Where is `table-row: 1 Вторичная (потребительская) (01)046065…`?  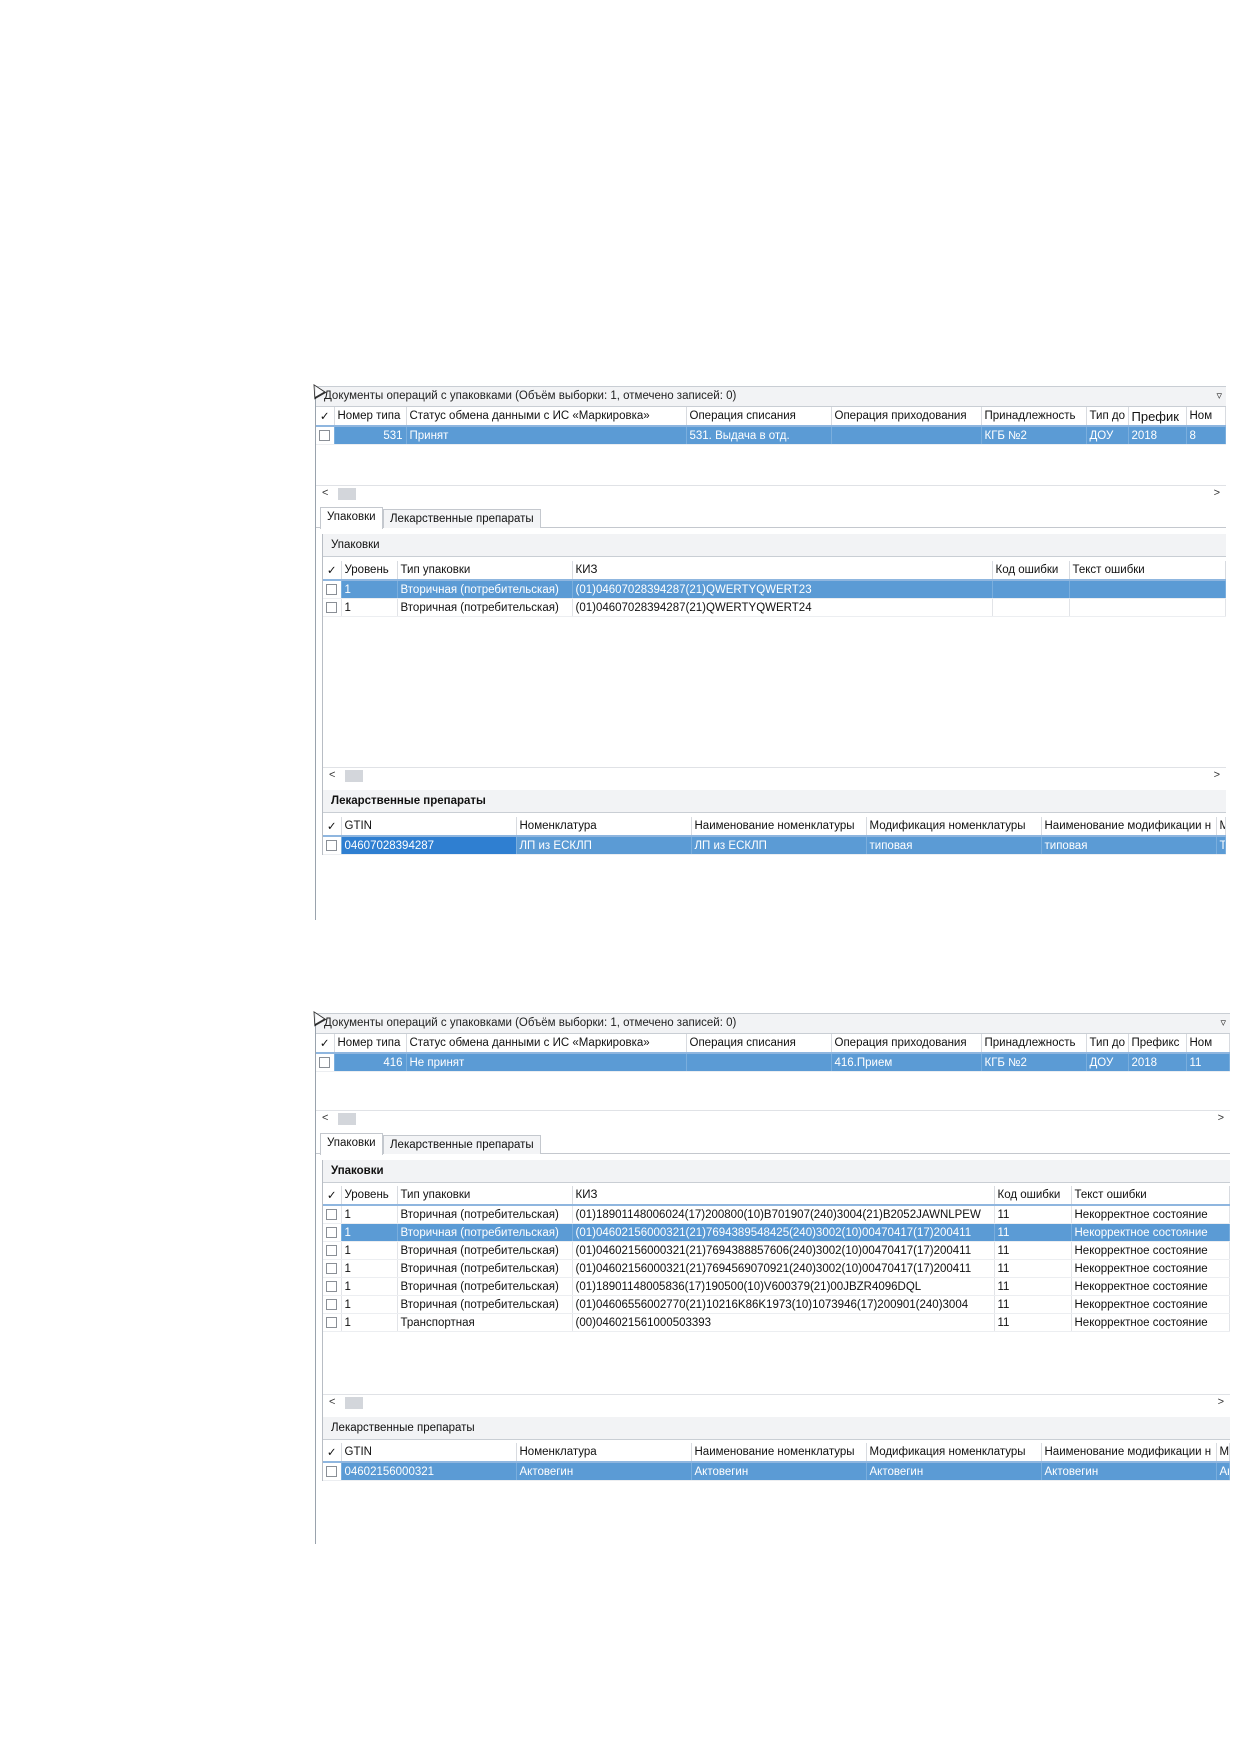 table-row: 1 Вторичная (потребительская) (01)046065… is located at coordinates (776, 1304).